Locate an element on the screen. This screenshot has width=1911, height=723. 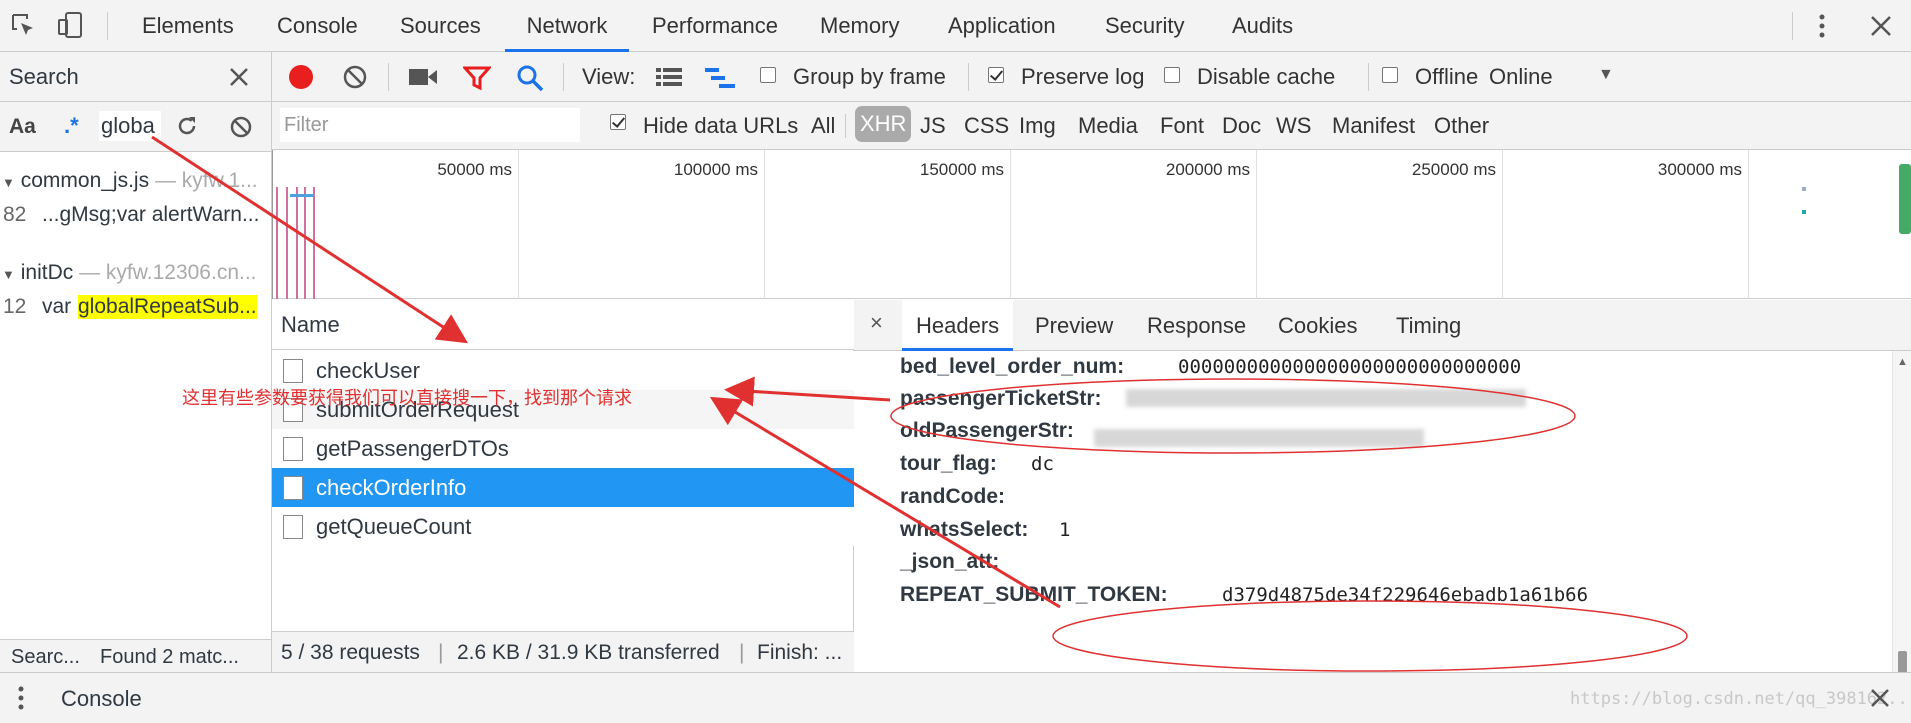
screenshot-camera-icon is located at coordinates (423, 77).